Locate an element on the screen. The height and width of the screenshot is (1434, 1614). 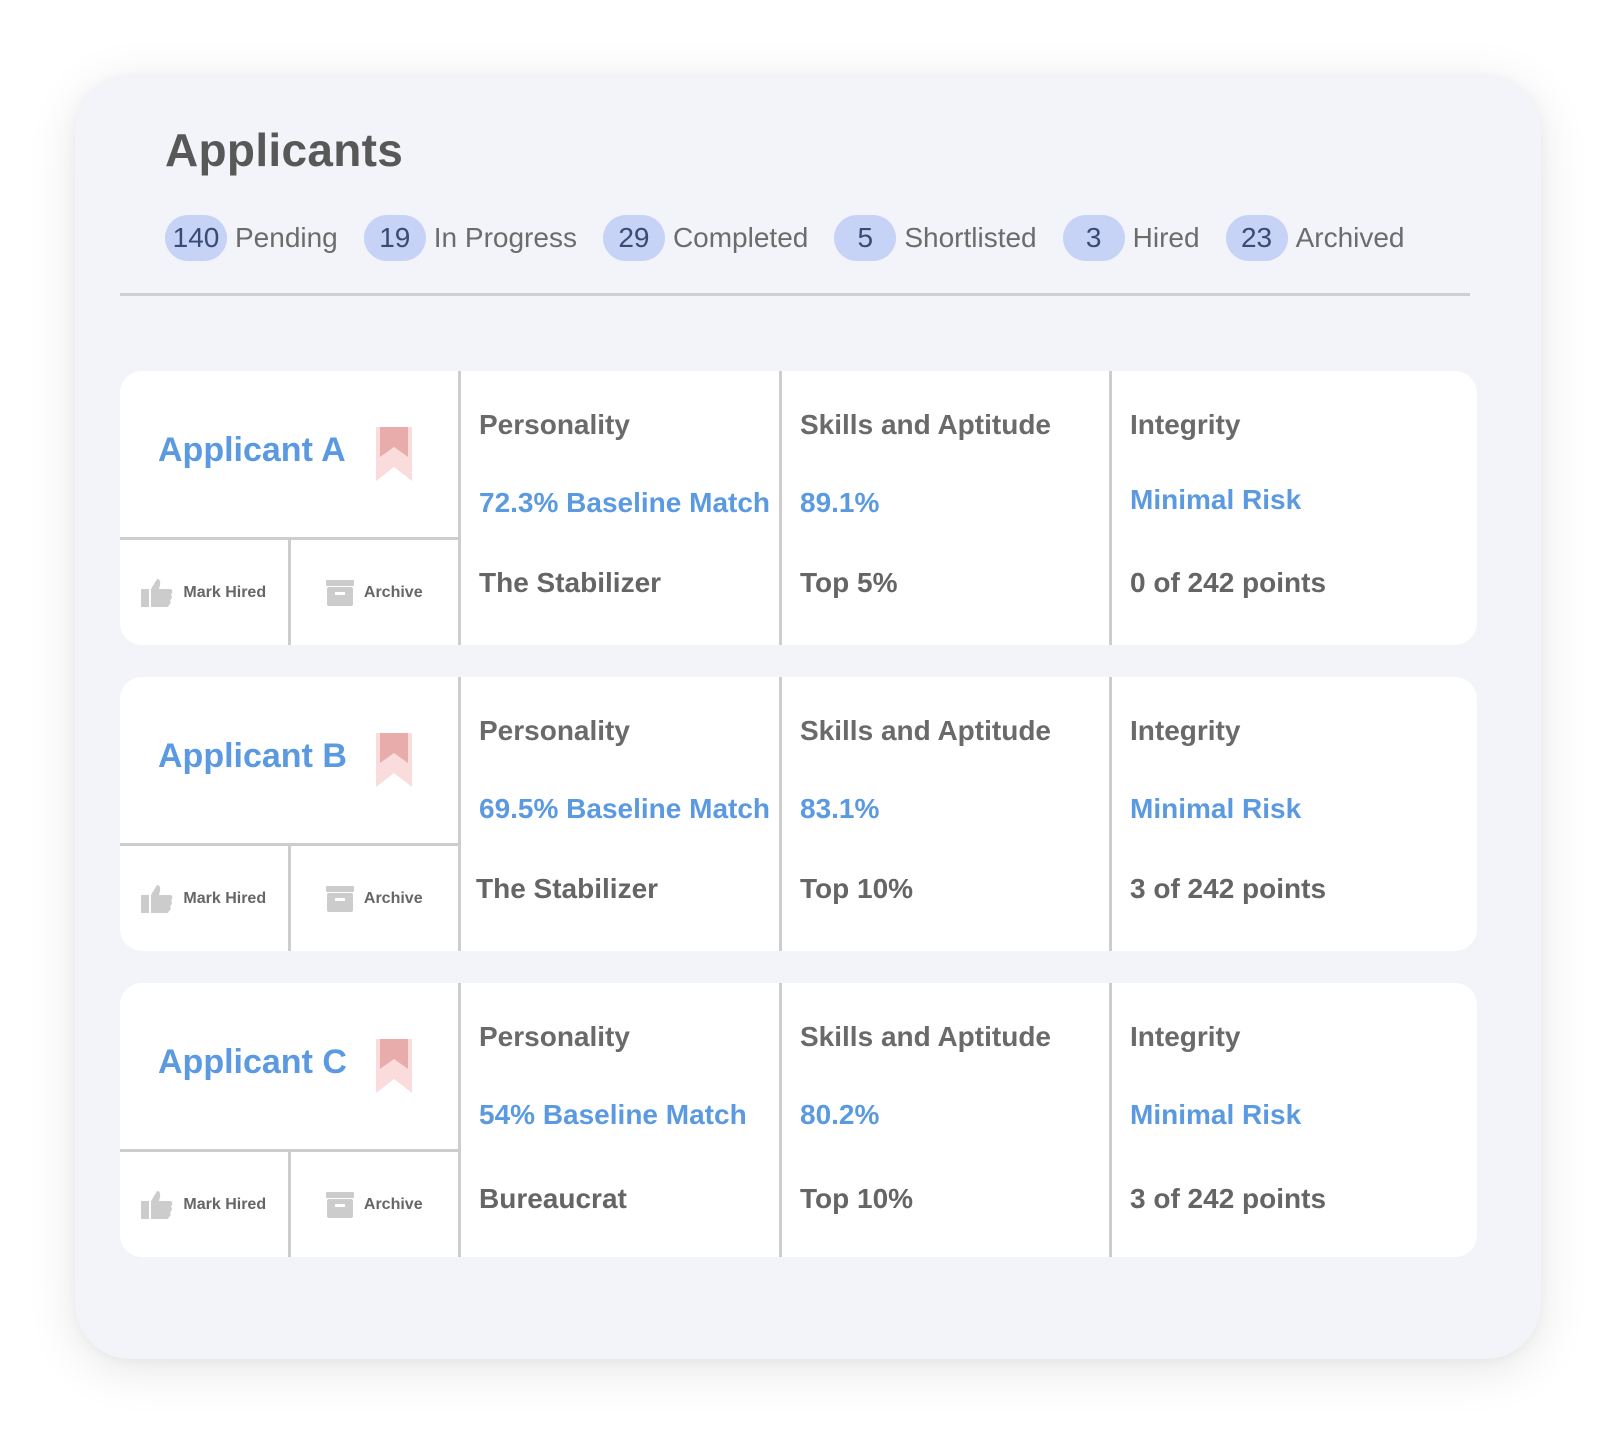
header-divider is located at coordinates (795, 294).